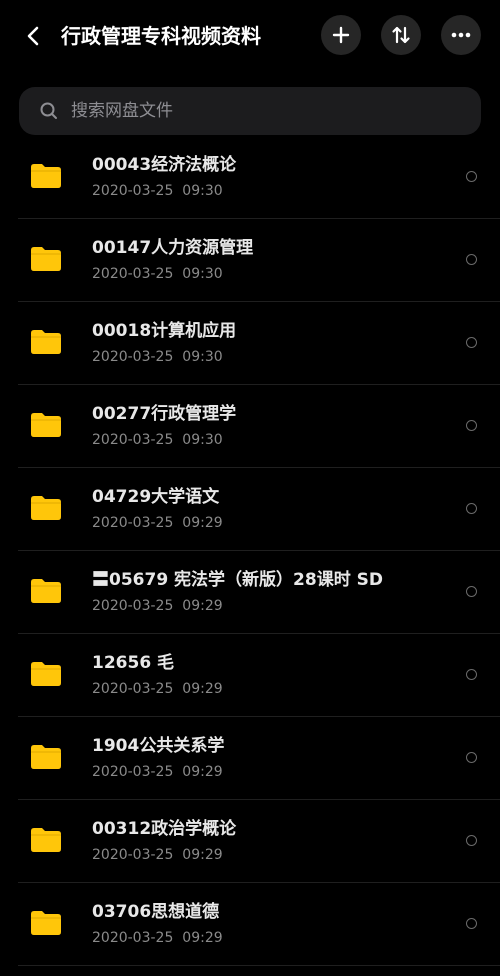 The image size is (500, 976). What do you see at coordinates (156, 912) in the screenshot?
I see `file-name: 03706思想道德` at bounding box center [156, 912].